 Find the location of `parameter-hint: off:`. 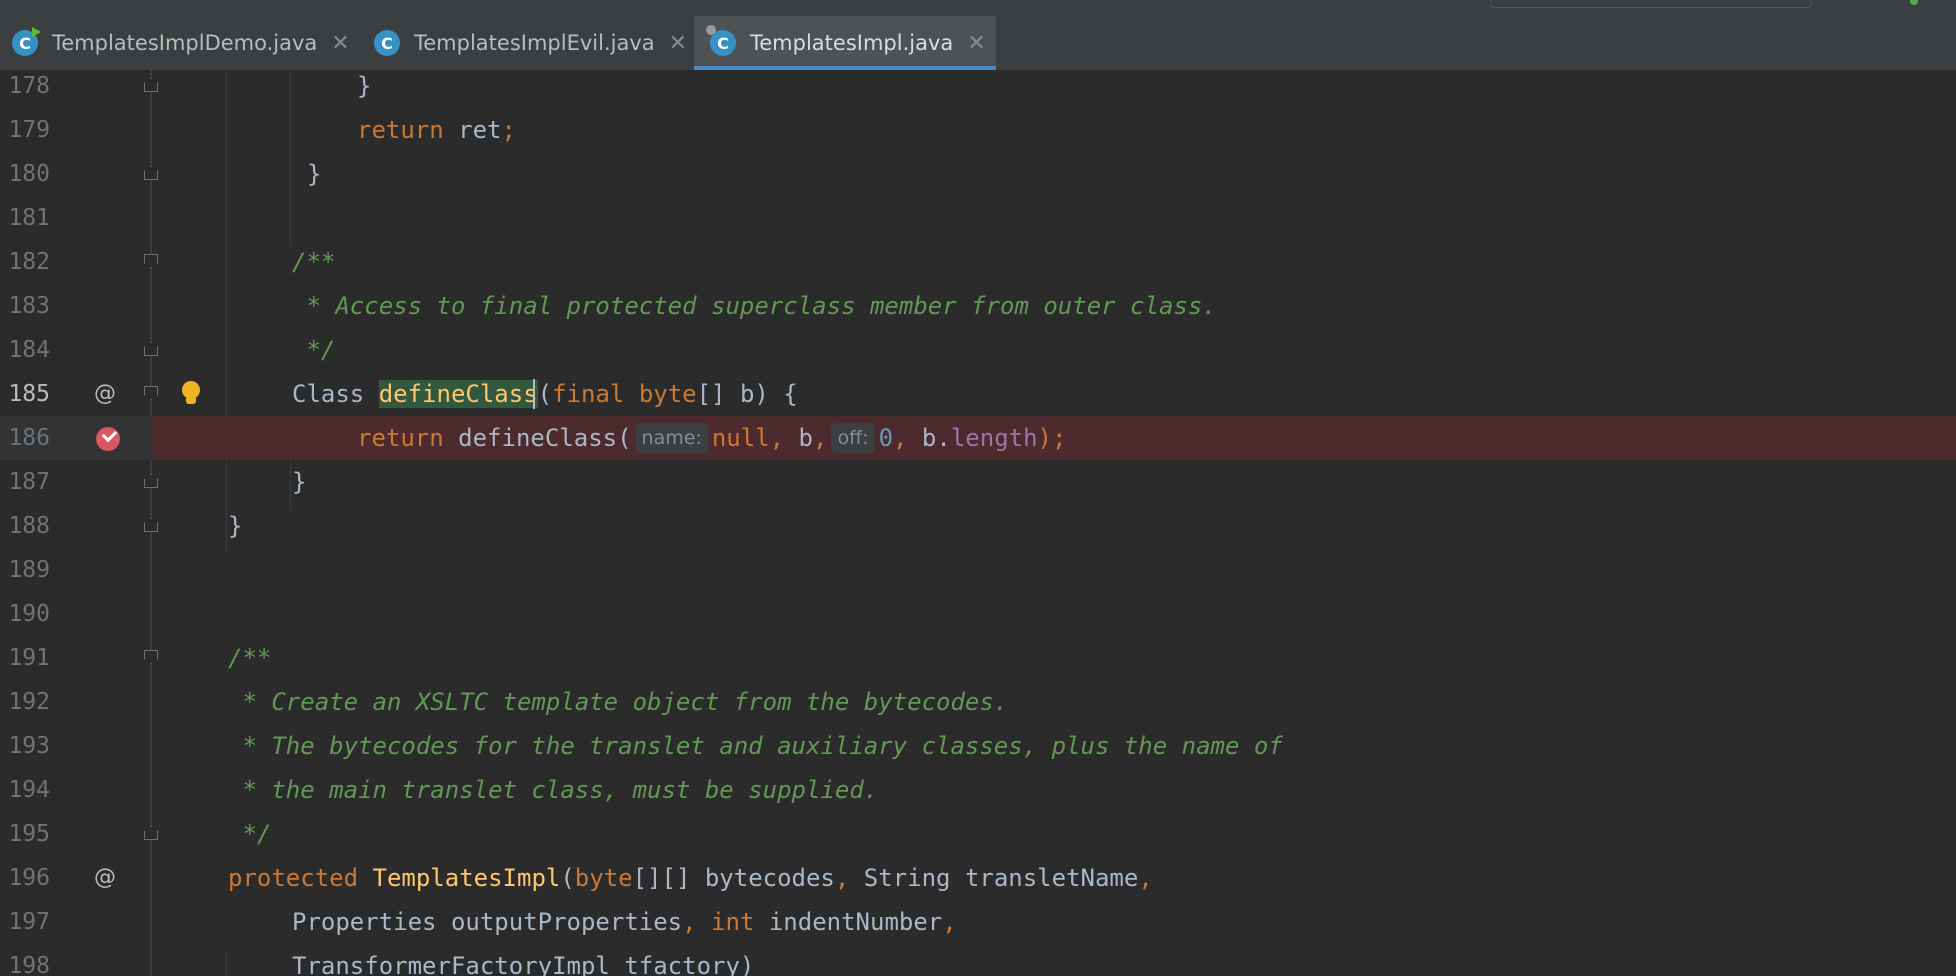

parameter-hint: off: is located at coordinates (853, 438).